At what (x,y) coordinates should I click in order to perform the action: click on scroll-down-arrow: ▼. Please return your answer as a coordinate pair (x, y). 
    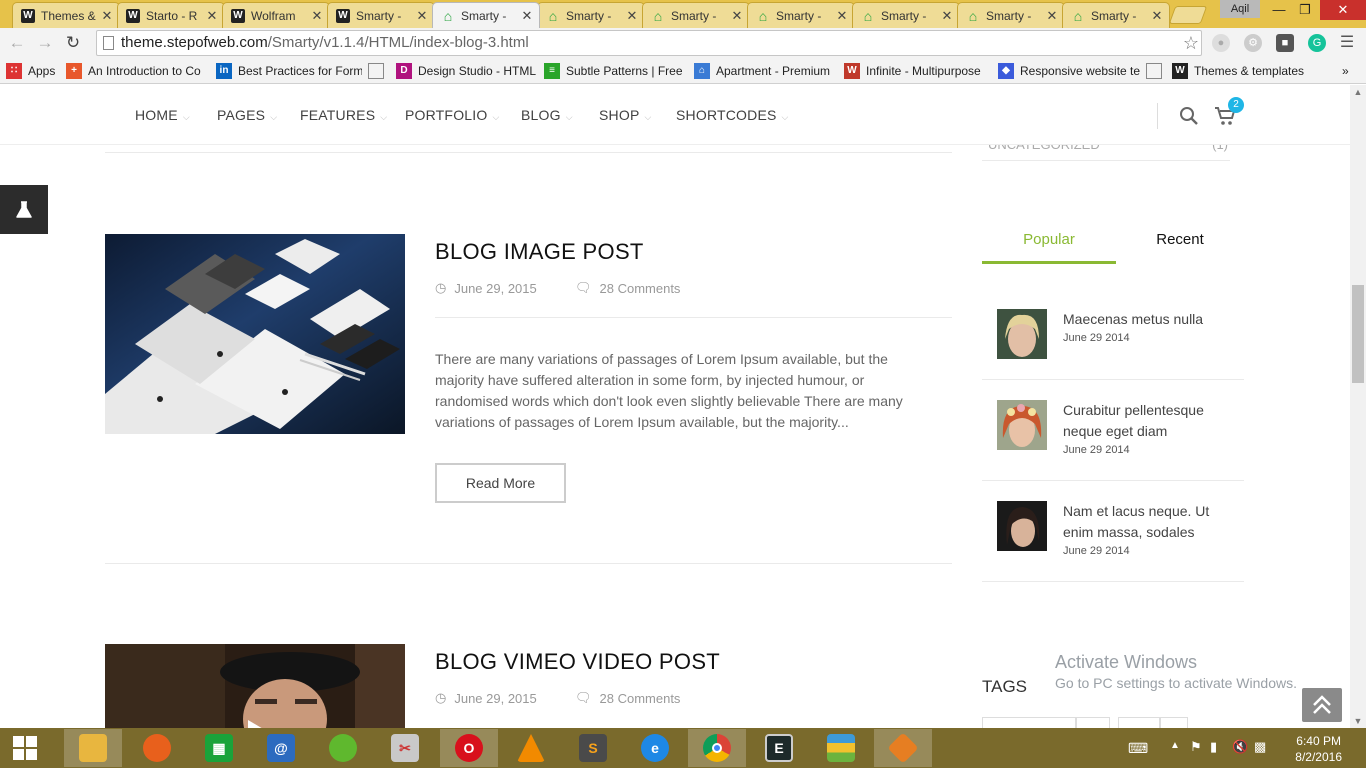
    Looking at the image, I should click on (1358, 721).